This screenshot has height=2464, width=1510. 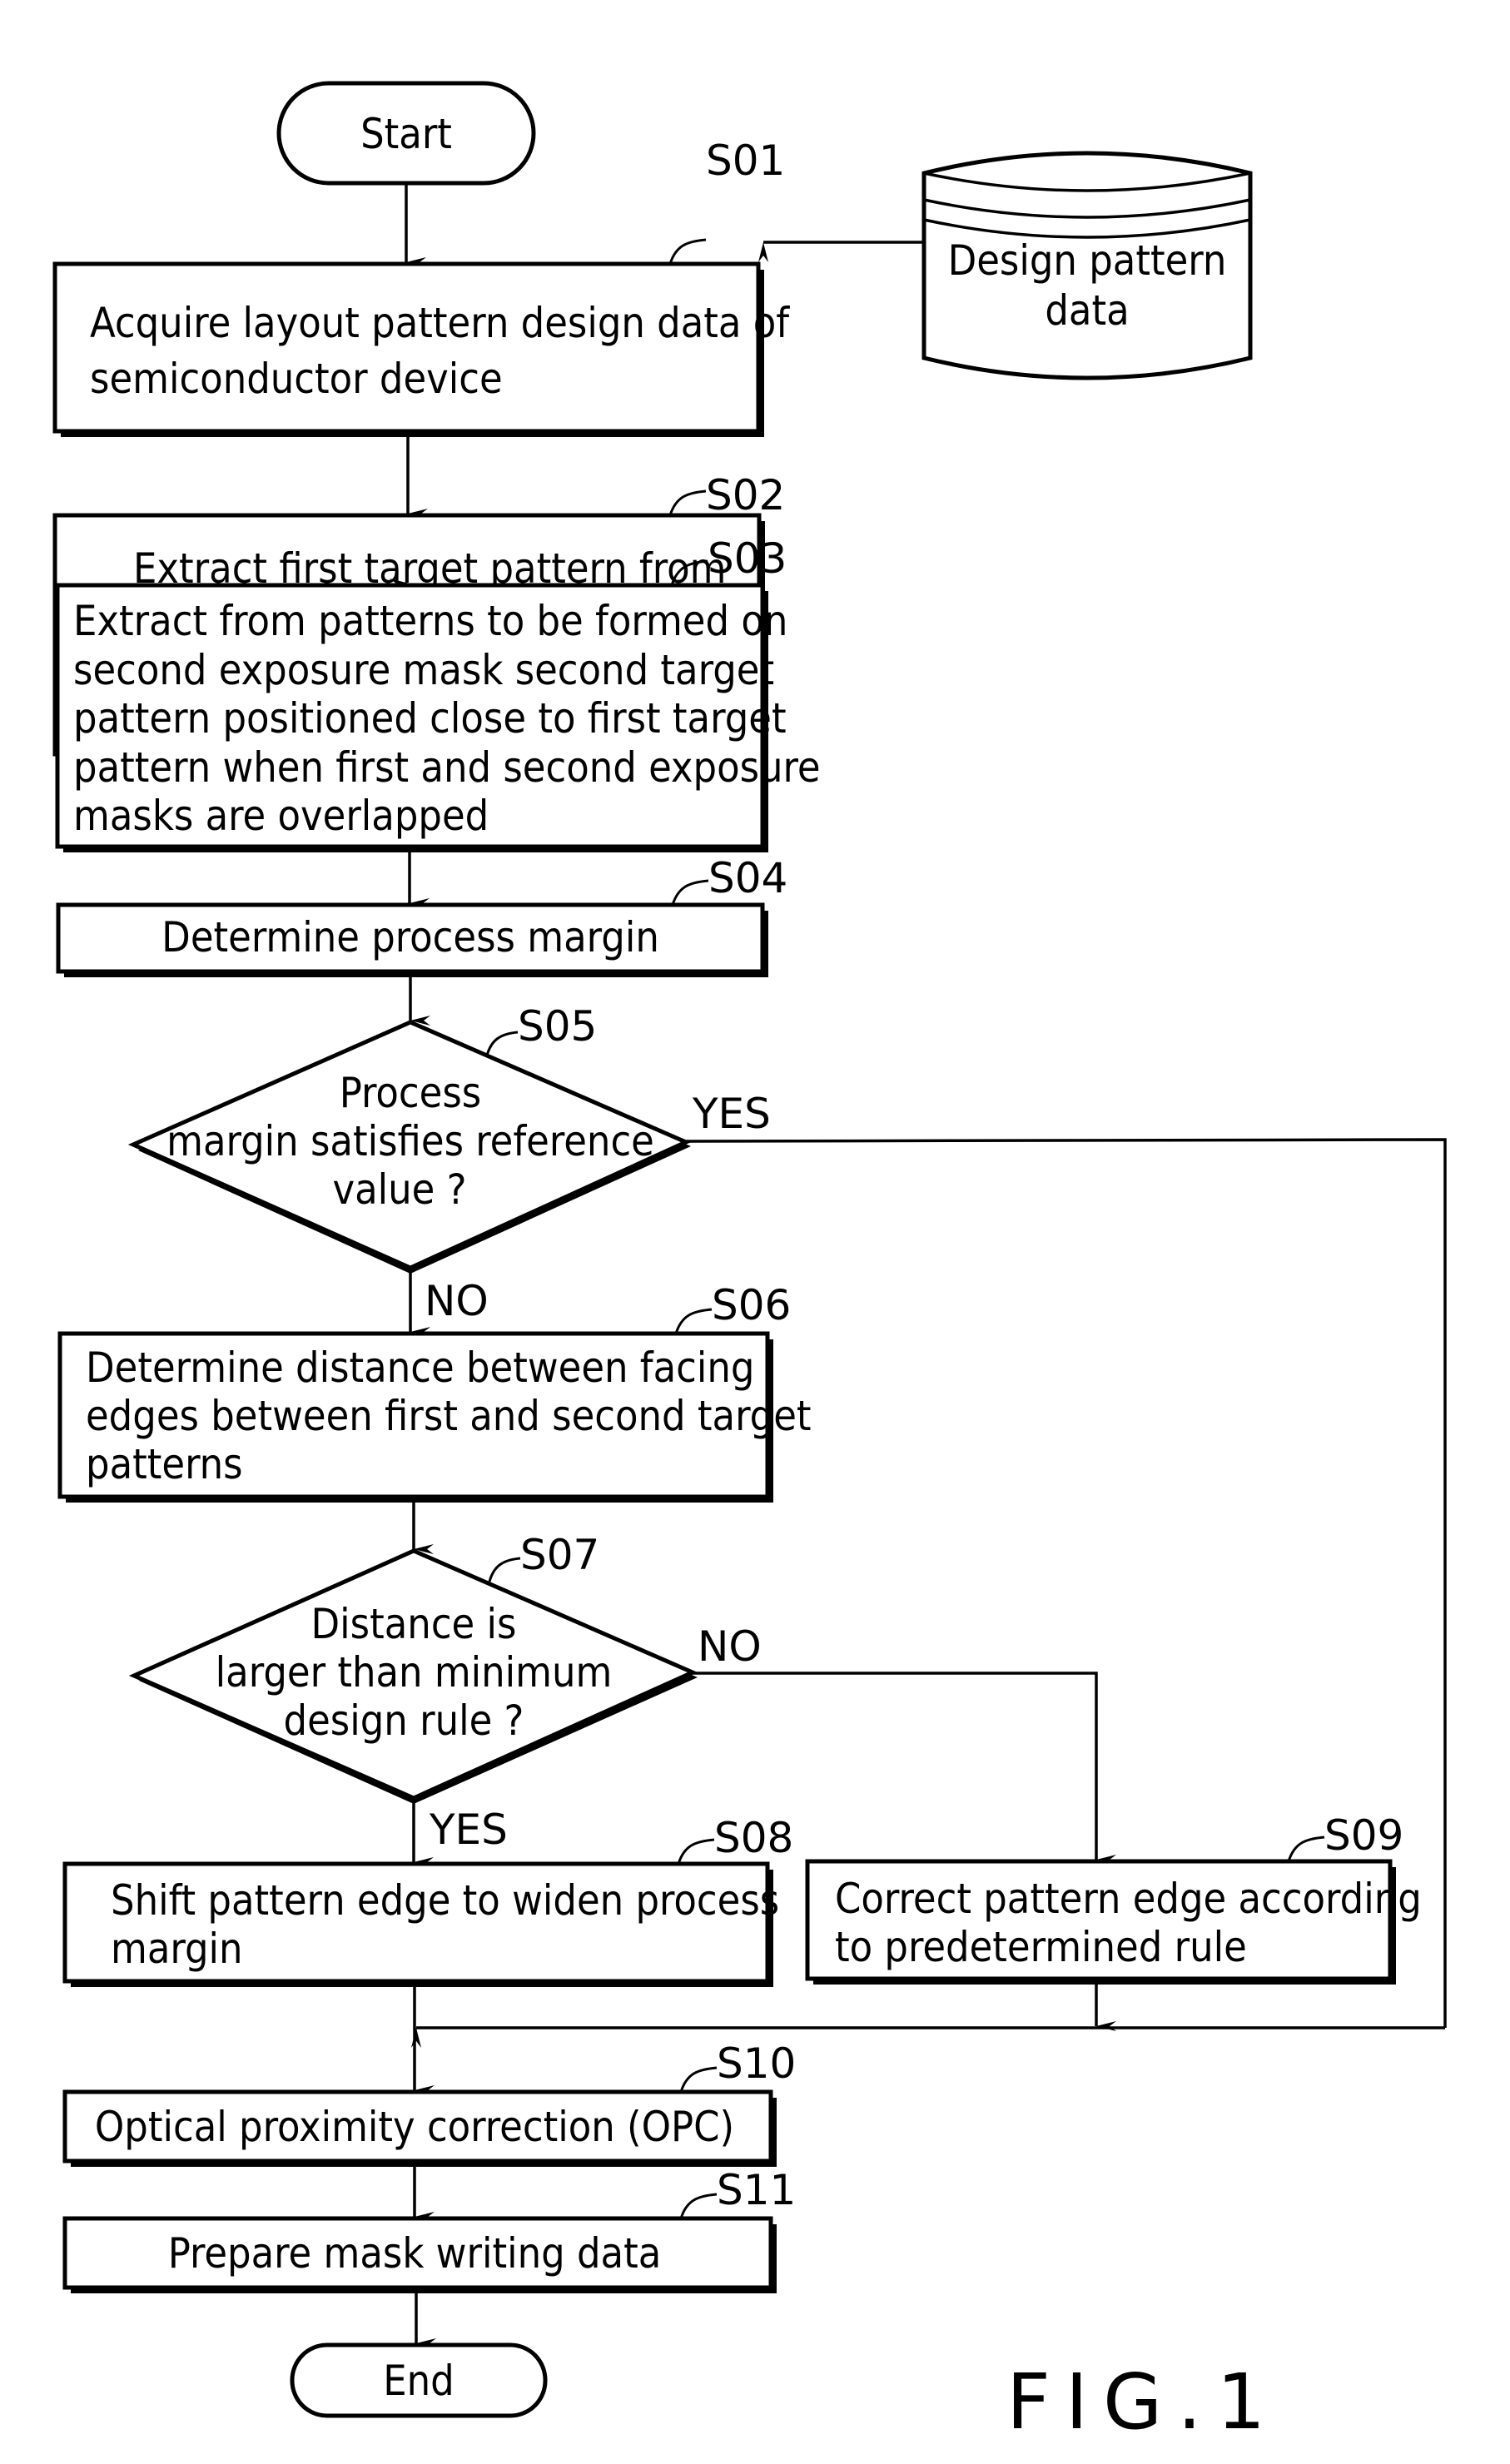 What do you see at coordinates (164, 1464) in the screenshot?
I see `s06-line-3: patterns` at bounding box center [164, 1464].